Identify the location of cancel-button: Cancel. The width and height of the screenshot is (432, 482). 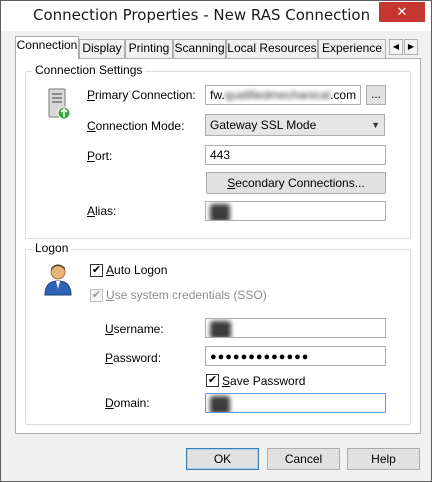
(303, 459).